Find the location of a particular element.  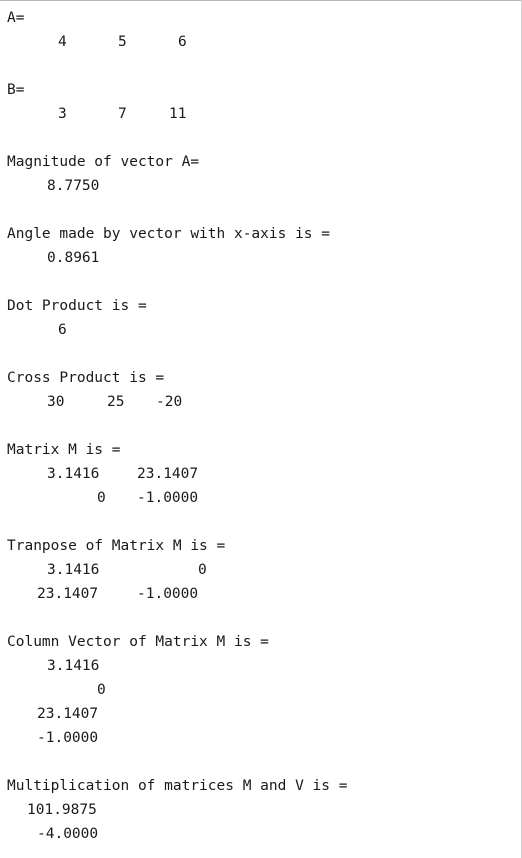

transpose-cell: -1.0000 is located at coordinates (168, 594).